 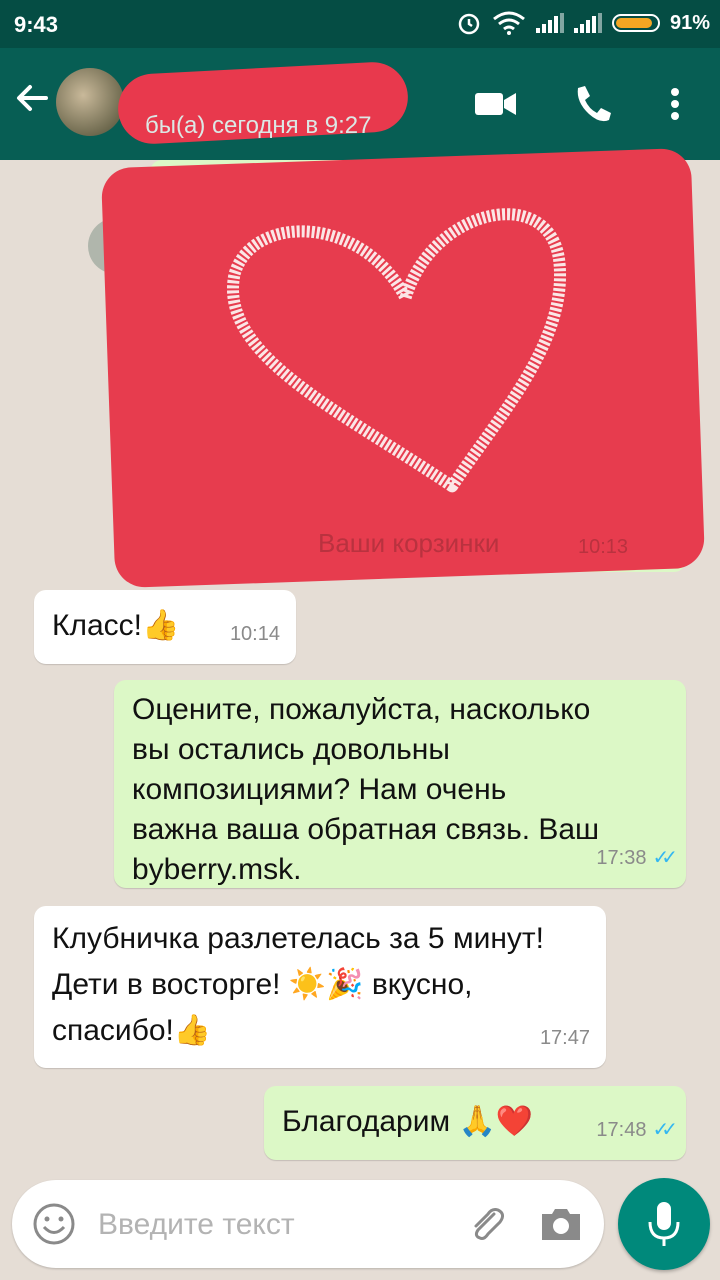 What do you see at coordinates (409, 543) in the screenshot?
I see `image-caption: Ваши корзинки` at bounding box center [409, 543].